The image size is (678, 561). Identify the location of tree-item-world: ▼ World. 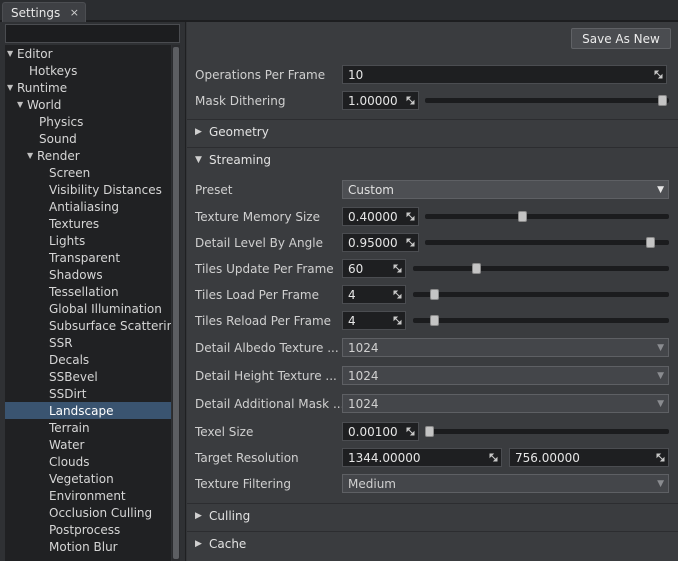
(88, 104).